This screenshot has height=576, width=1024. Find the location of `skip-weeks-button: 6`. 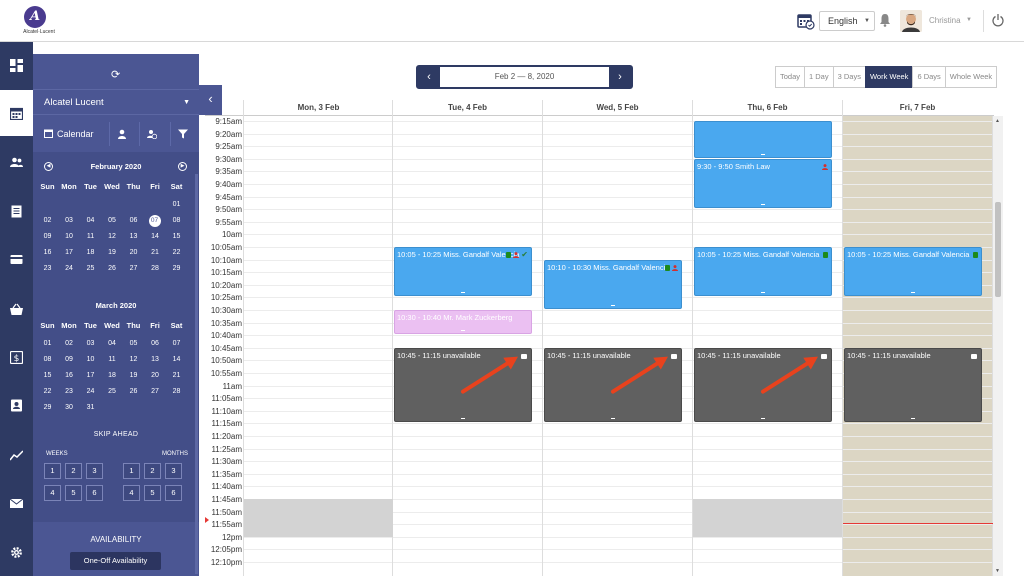

skip-weeks-button: 6 is located at coordinates (94, 493).